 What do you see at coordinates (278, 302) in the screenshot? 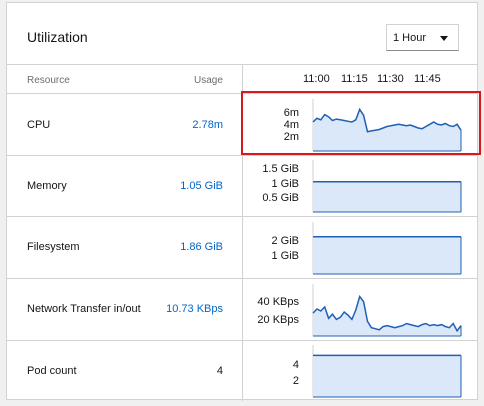
I see `y-tick-label: 40 KBps` at bounding box center [278, 302].